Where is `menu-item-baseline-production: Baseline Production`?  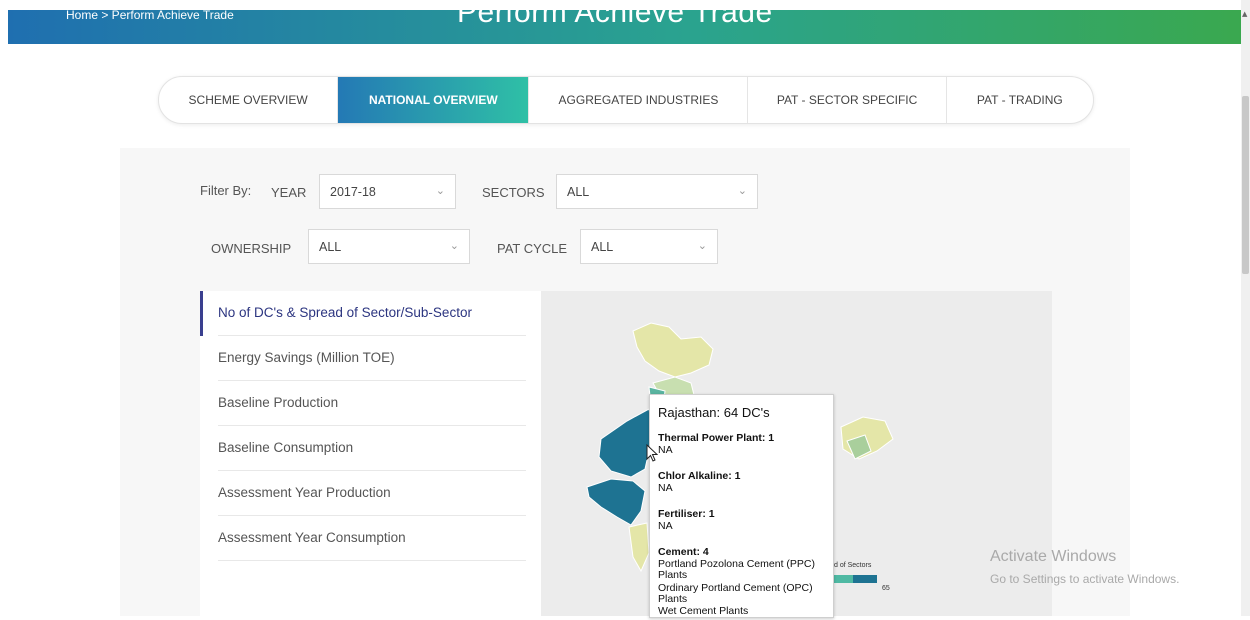
menu-item-baseline-production: Baseline Production is located at coordinates (372, 403).